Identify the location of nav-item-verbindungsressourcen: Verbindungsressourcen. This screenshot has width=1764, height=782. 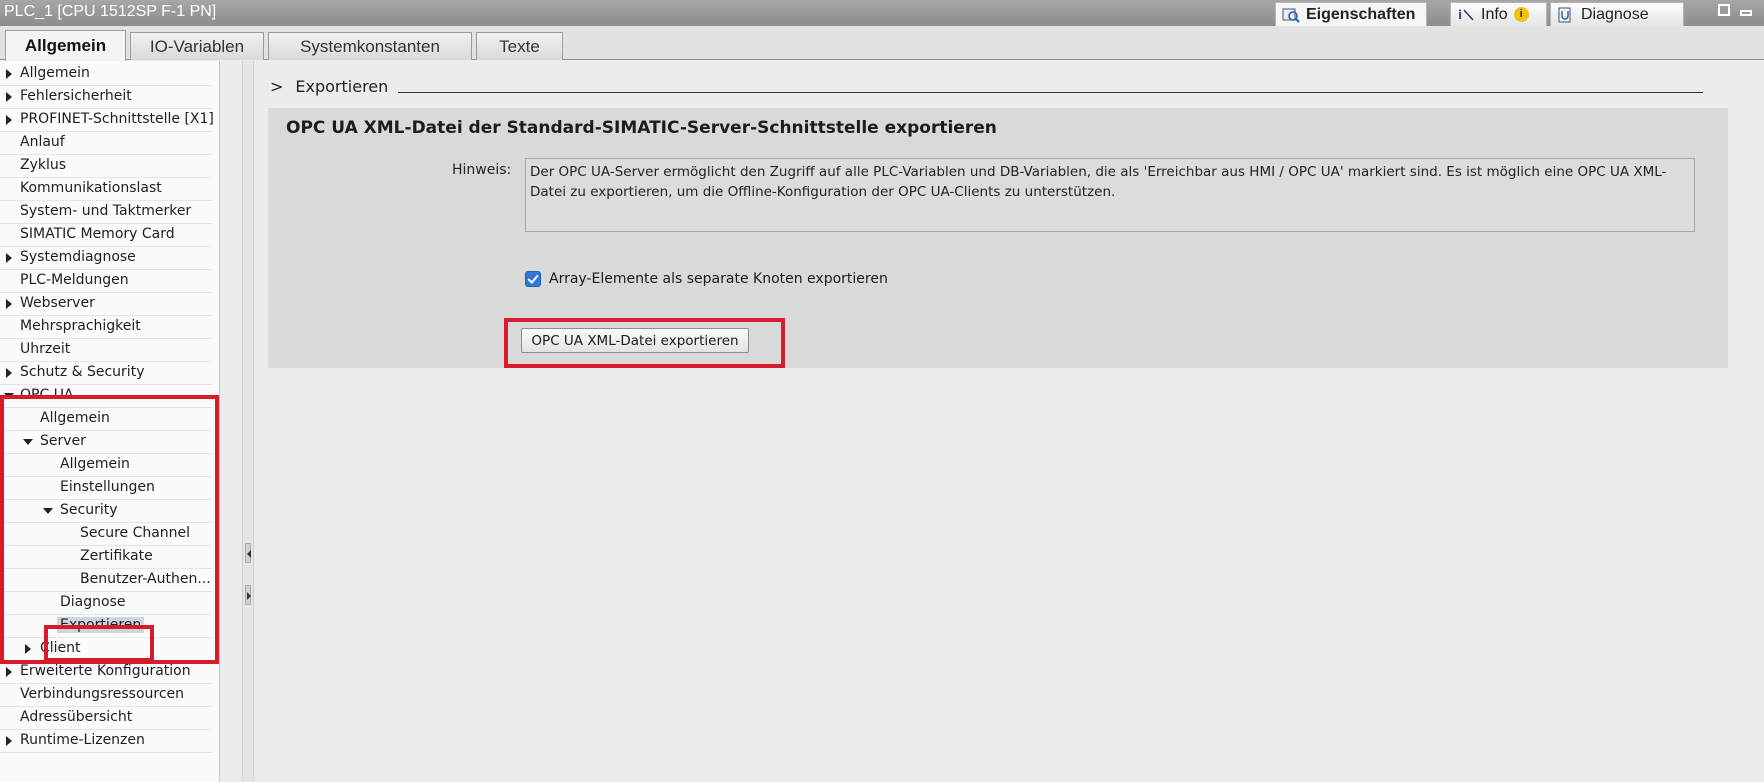
(106, 695).